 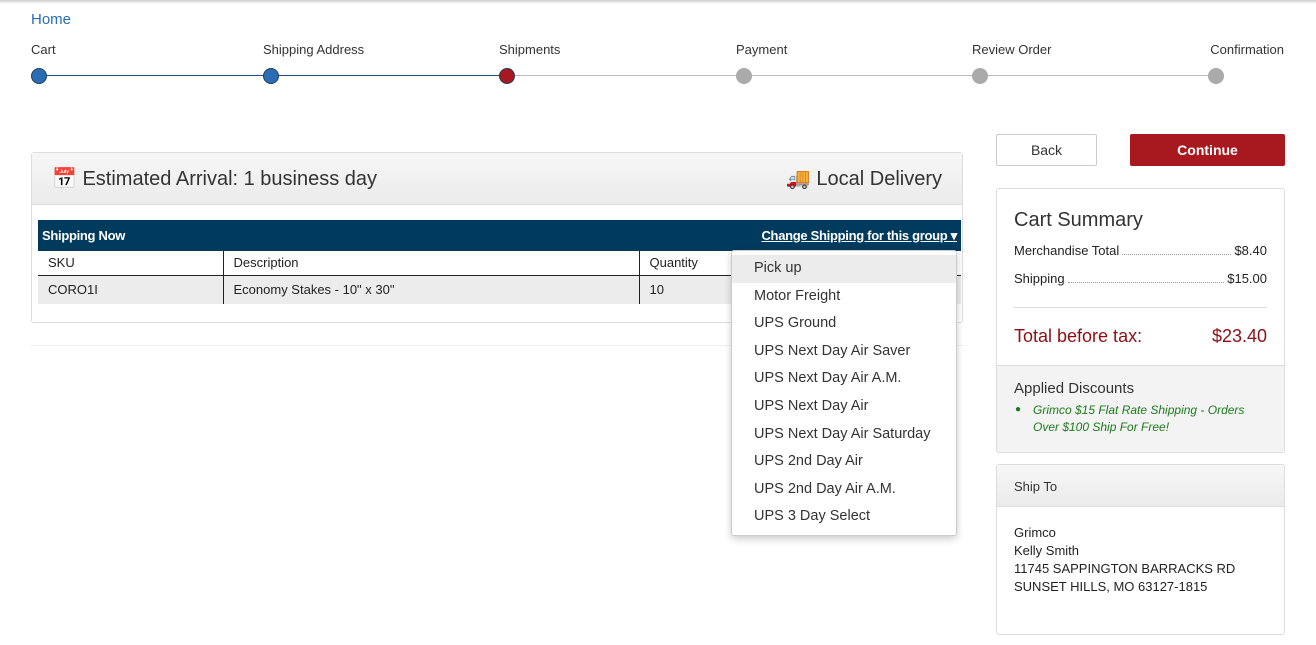 I want to click on step-label: Review Order, so click(x=1012, y=49).